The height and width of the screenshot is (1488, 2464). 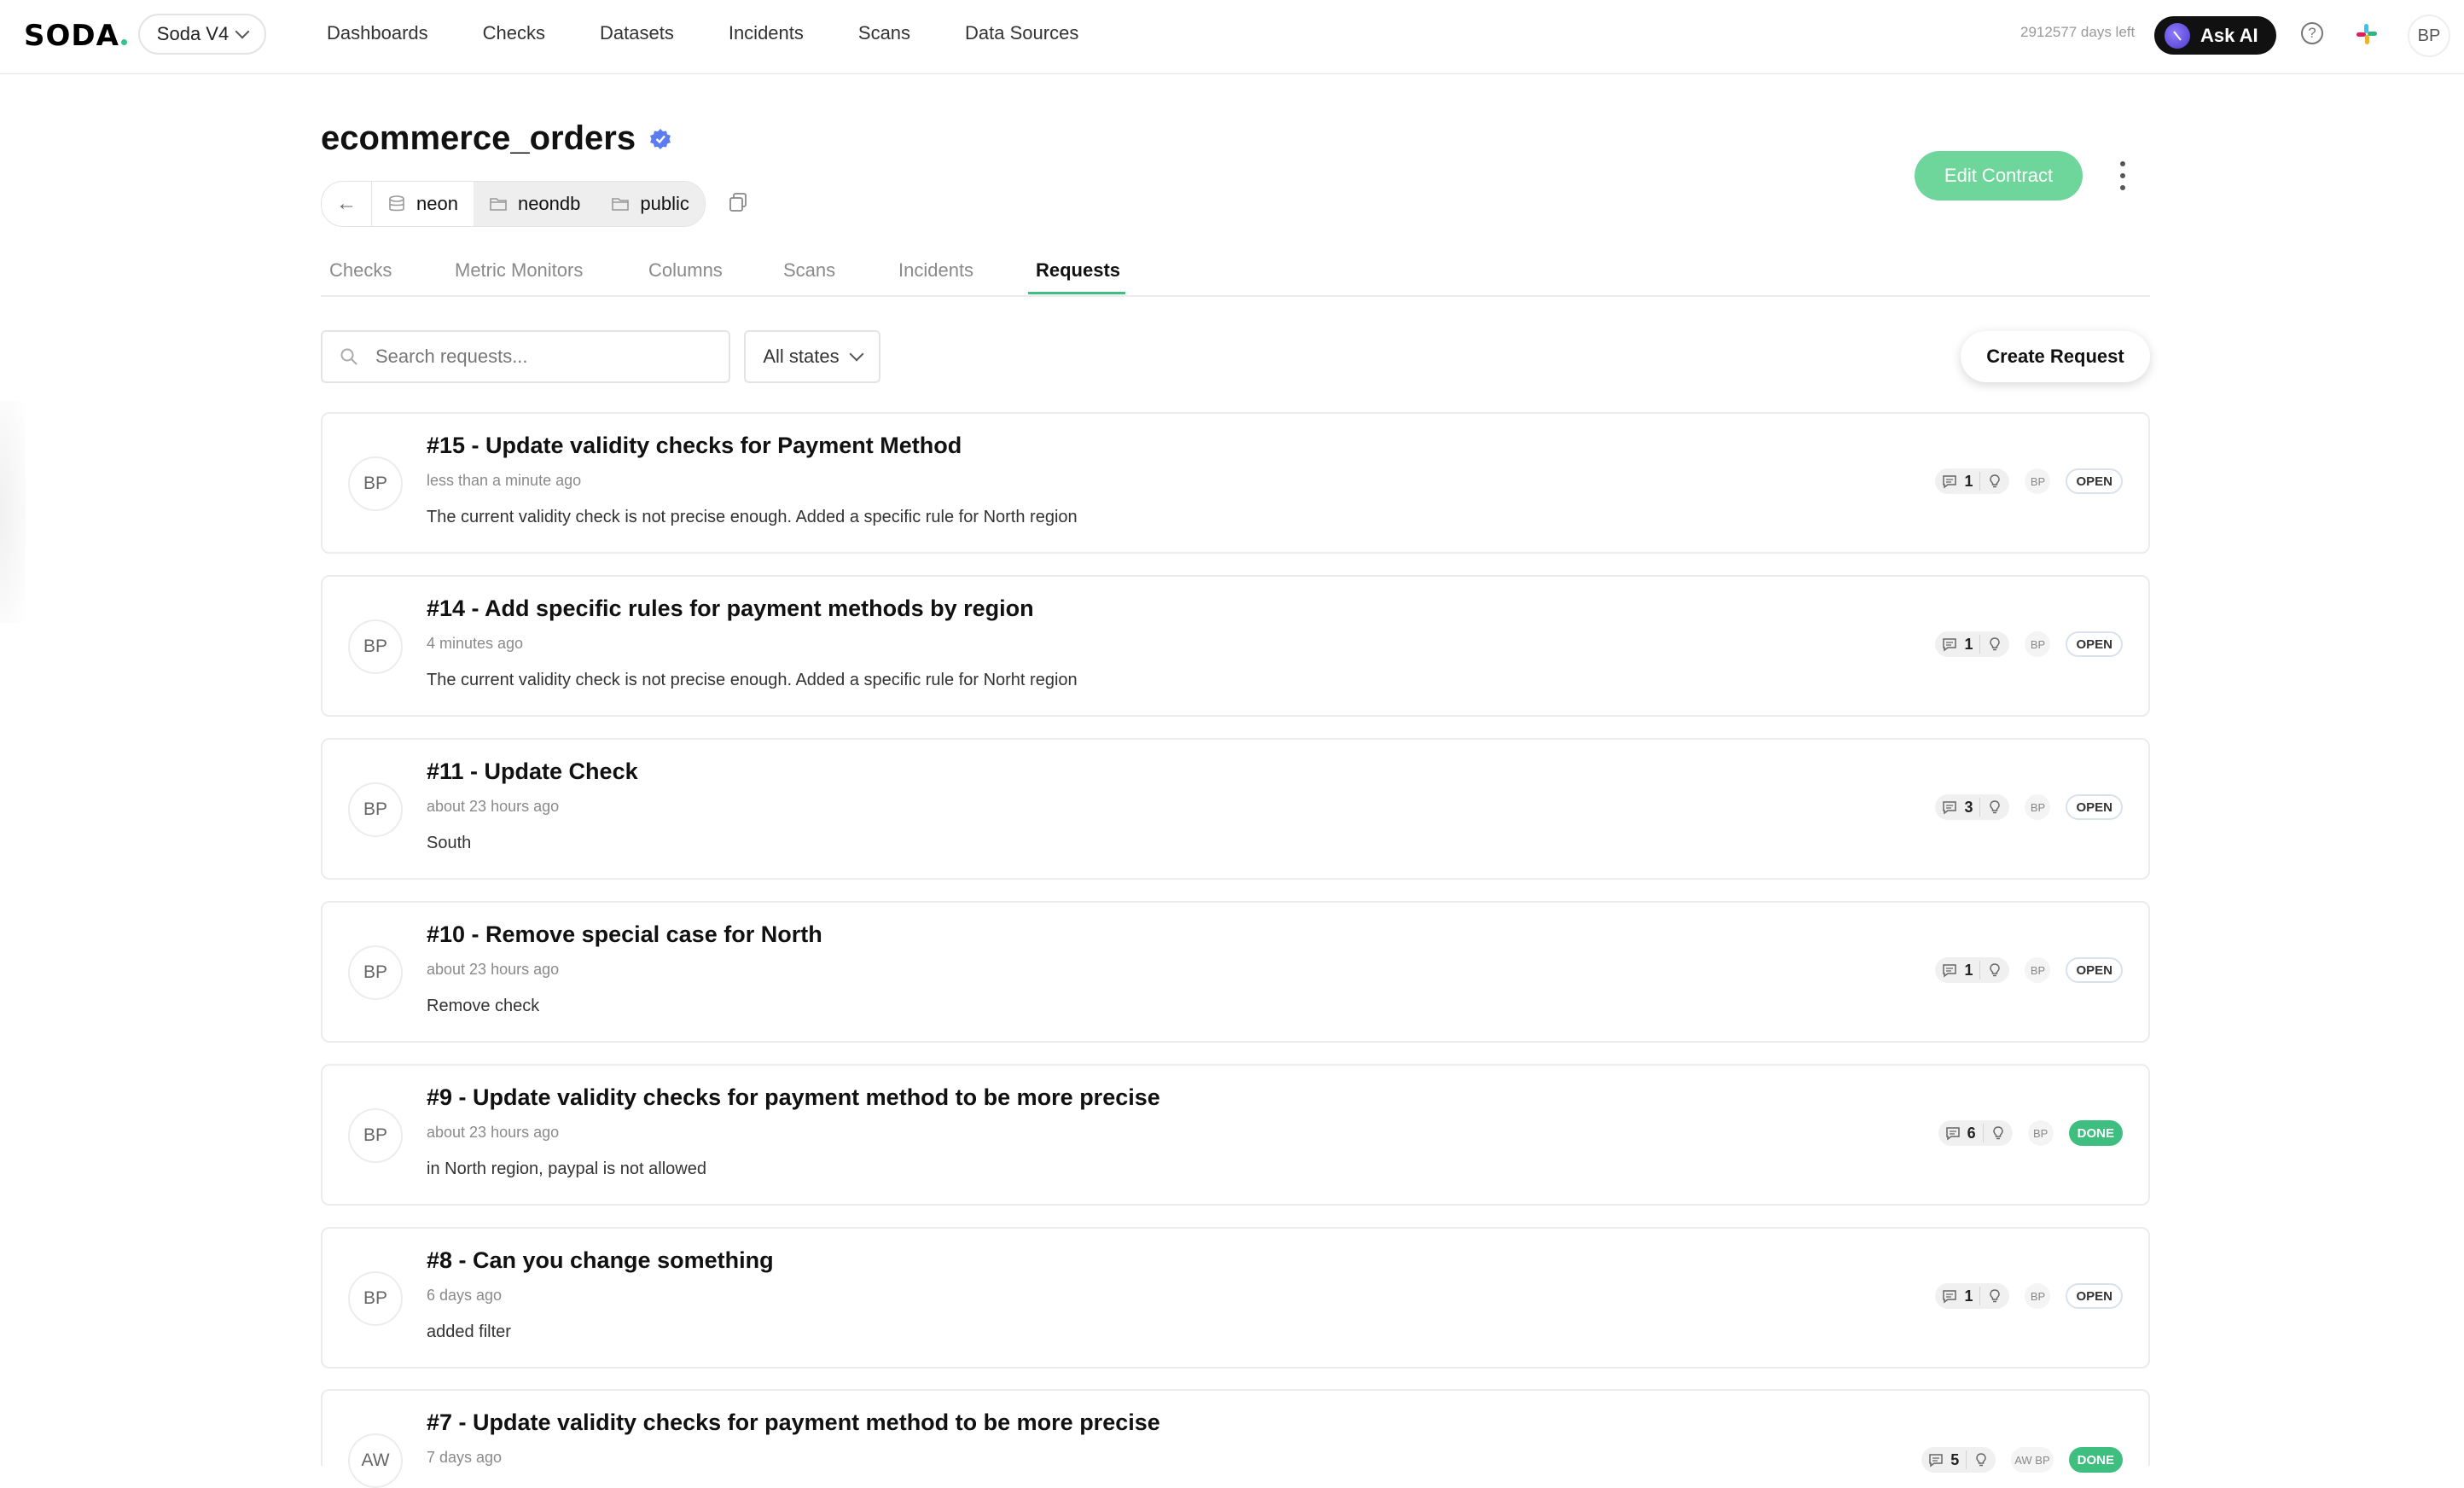 What do you see at coordinates (549, 203) in the screenshot?
I see `breadcrumb-label: neondb` at bounding box center [549, 203].